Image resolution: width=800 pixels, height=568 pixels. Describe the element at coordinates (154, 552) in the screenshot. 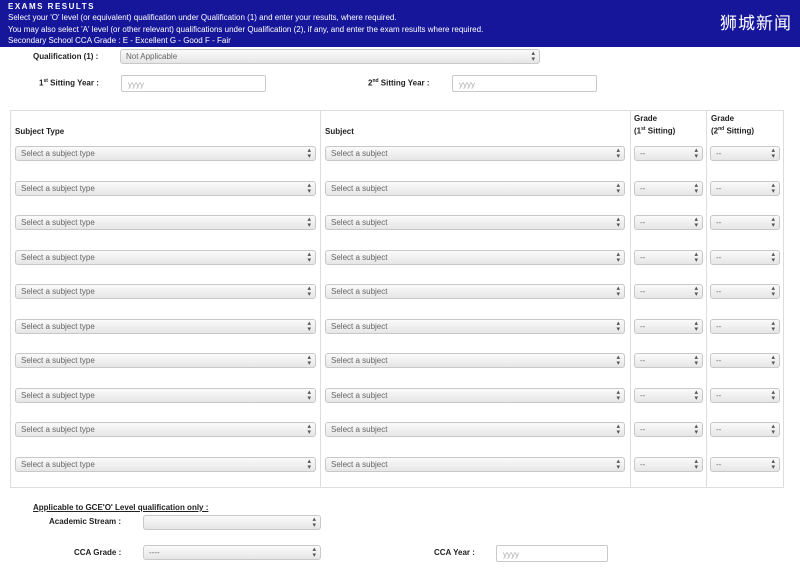

I see `cca-grade-value: ----` at that location.